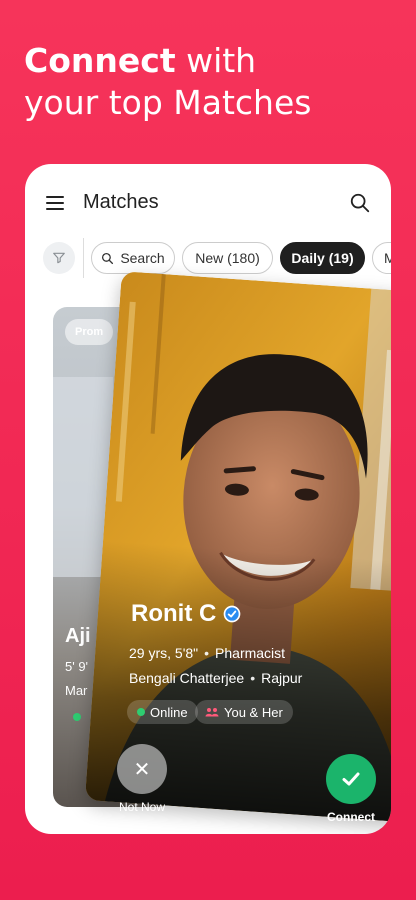 Image resolution: width=416 pixels, height=900 pixels. Describe the element at coordinates (208, 202) in the screenshot. I see `app-bar: Matches` at that location.